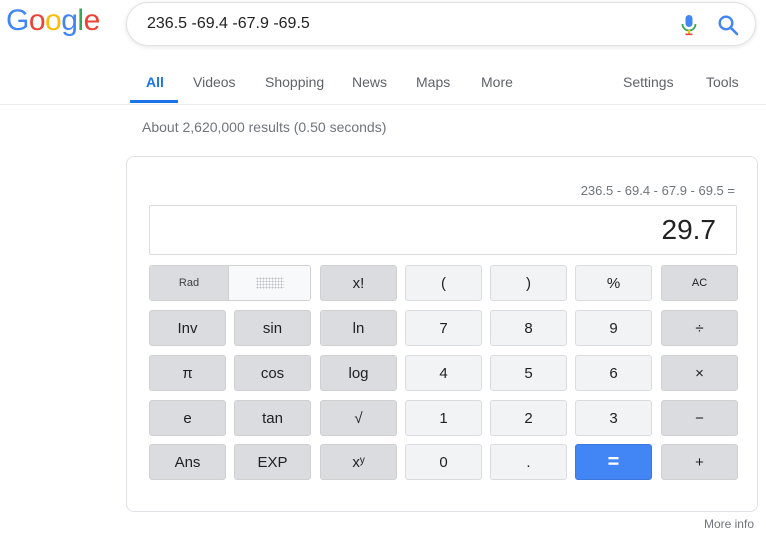  Describe the element at coordinates (728, 25) in the screenshot. I see `search-icon` at that location.